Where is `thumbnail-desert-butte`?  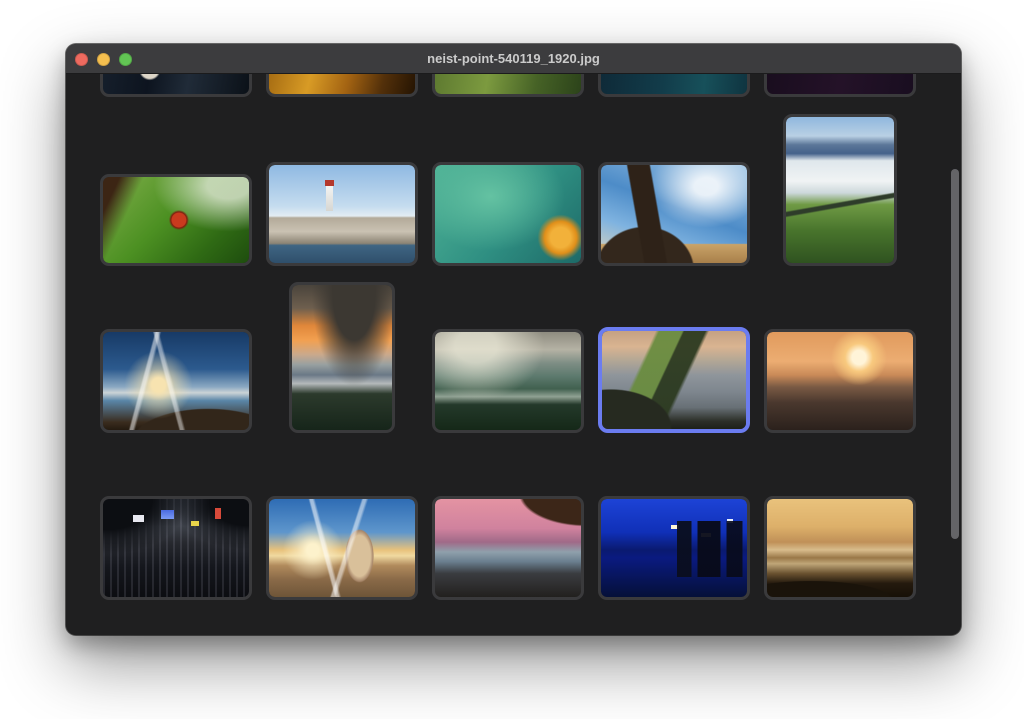
thumbnail-desert-butte is located at coordinates (674, 214).